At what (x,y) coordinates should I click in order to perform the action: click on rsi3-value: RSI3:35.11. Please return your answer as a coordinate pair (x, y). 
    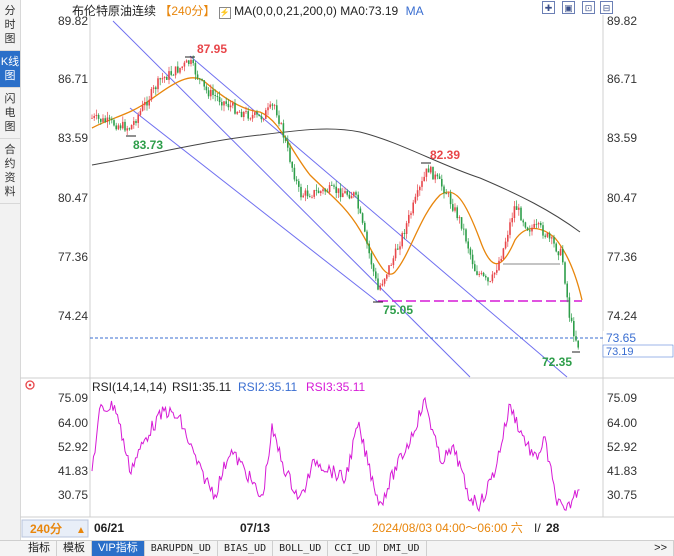
    Looking at the image, I should click on (335, 387).